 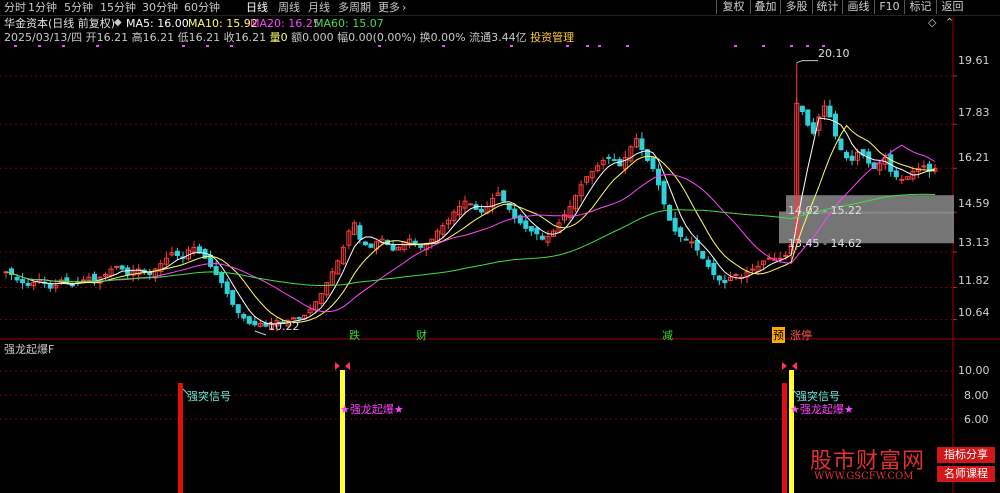 What do you see at coordinates (421, 335) in the screenshot?
I see `event-marker-cai: 财` at bounding box center [421, 335].